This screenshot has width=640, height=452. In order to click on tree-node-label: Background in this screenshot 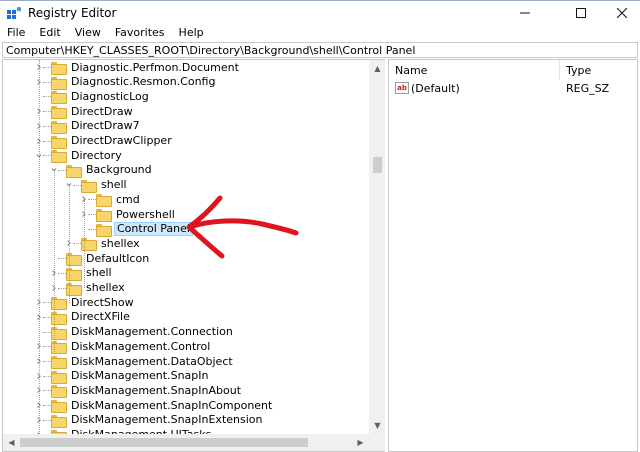, I will do `click(119, 170)`.